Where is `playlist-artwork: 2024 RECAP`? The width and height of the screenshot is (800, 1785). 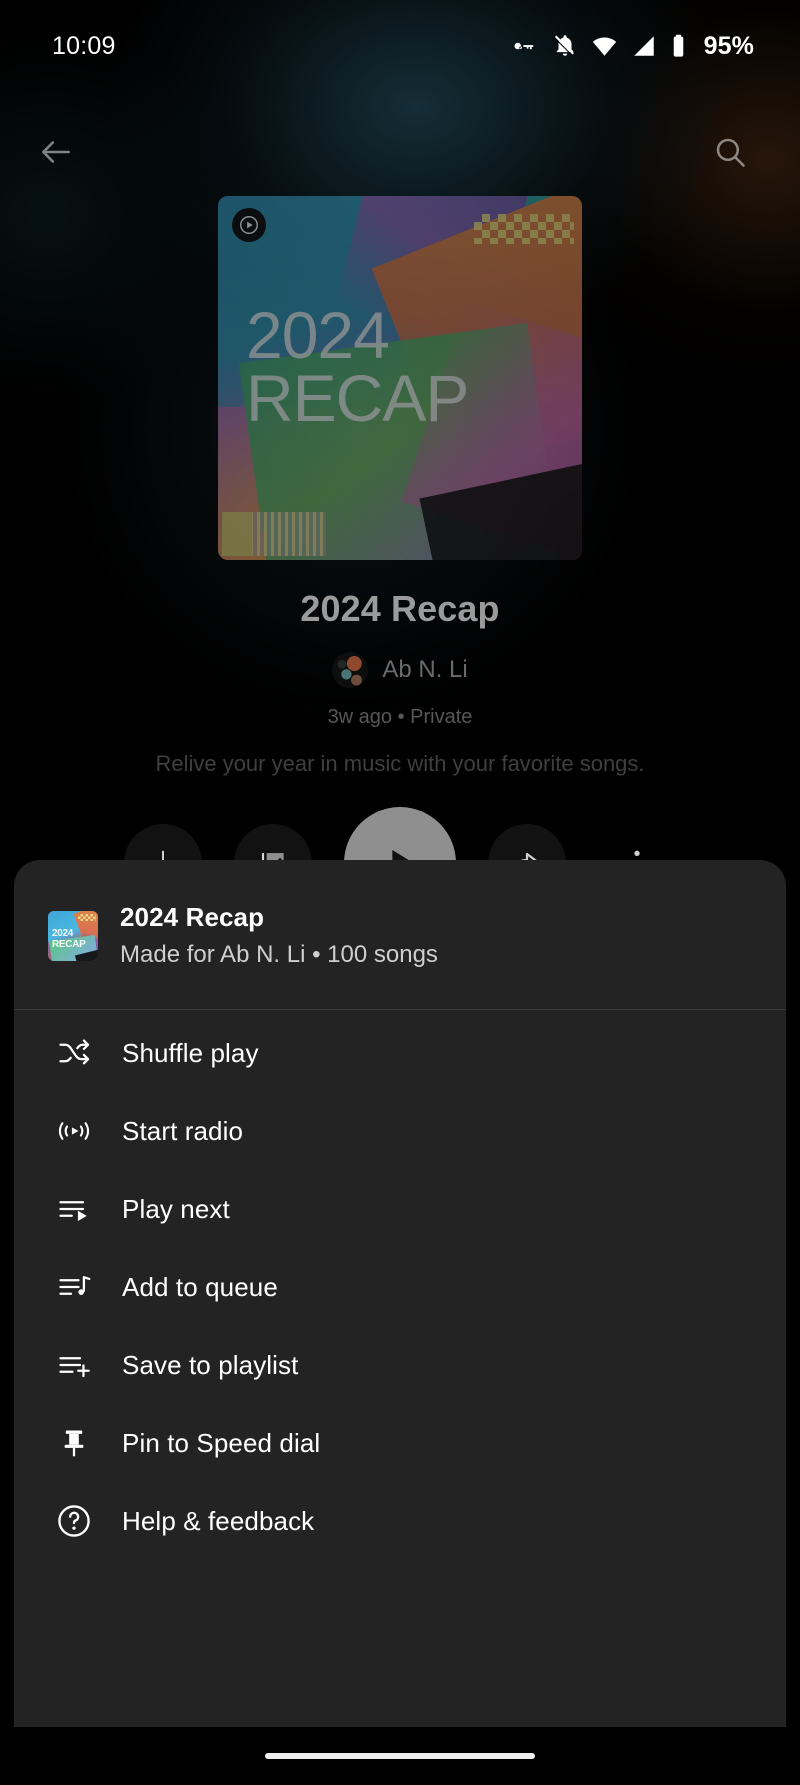
playlist-artwork: 2024 RECAP is located at coordinates (400, 378).